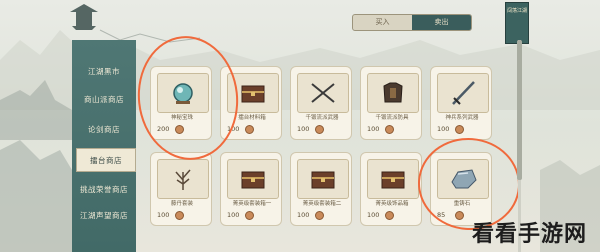  What do you see at coordinates (323, 93) in the screenshot?
I see `crossed-swords-icon` at bounding box center [323, 93].